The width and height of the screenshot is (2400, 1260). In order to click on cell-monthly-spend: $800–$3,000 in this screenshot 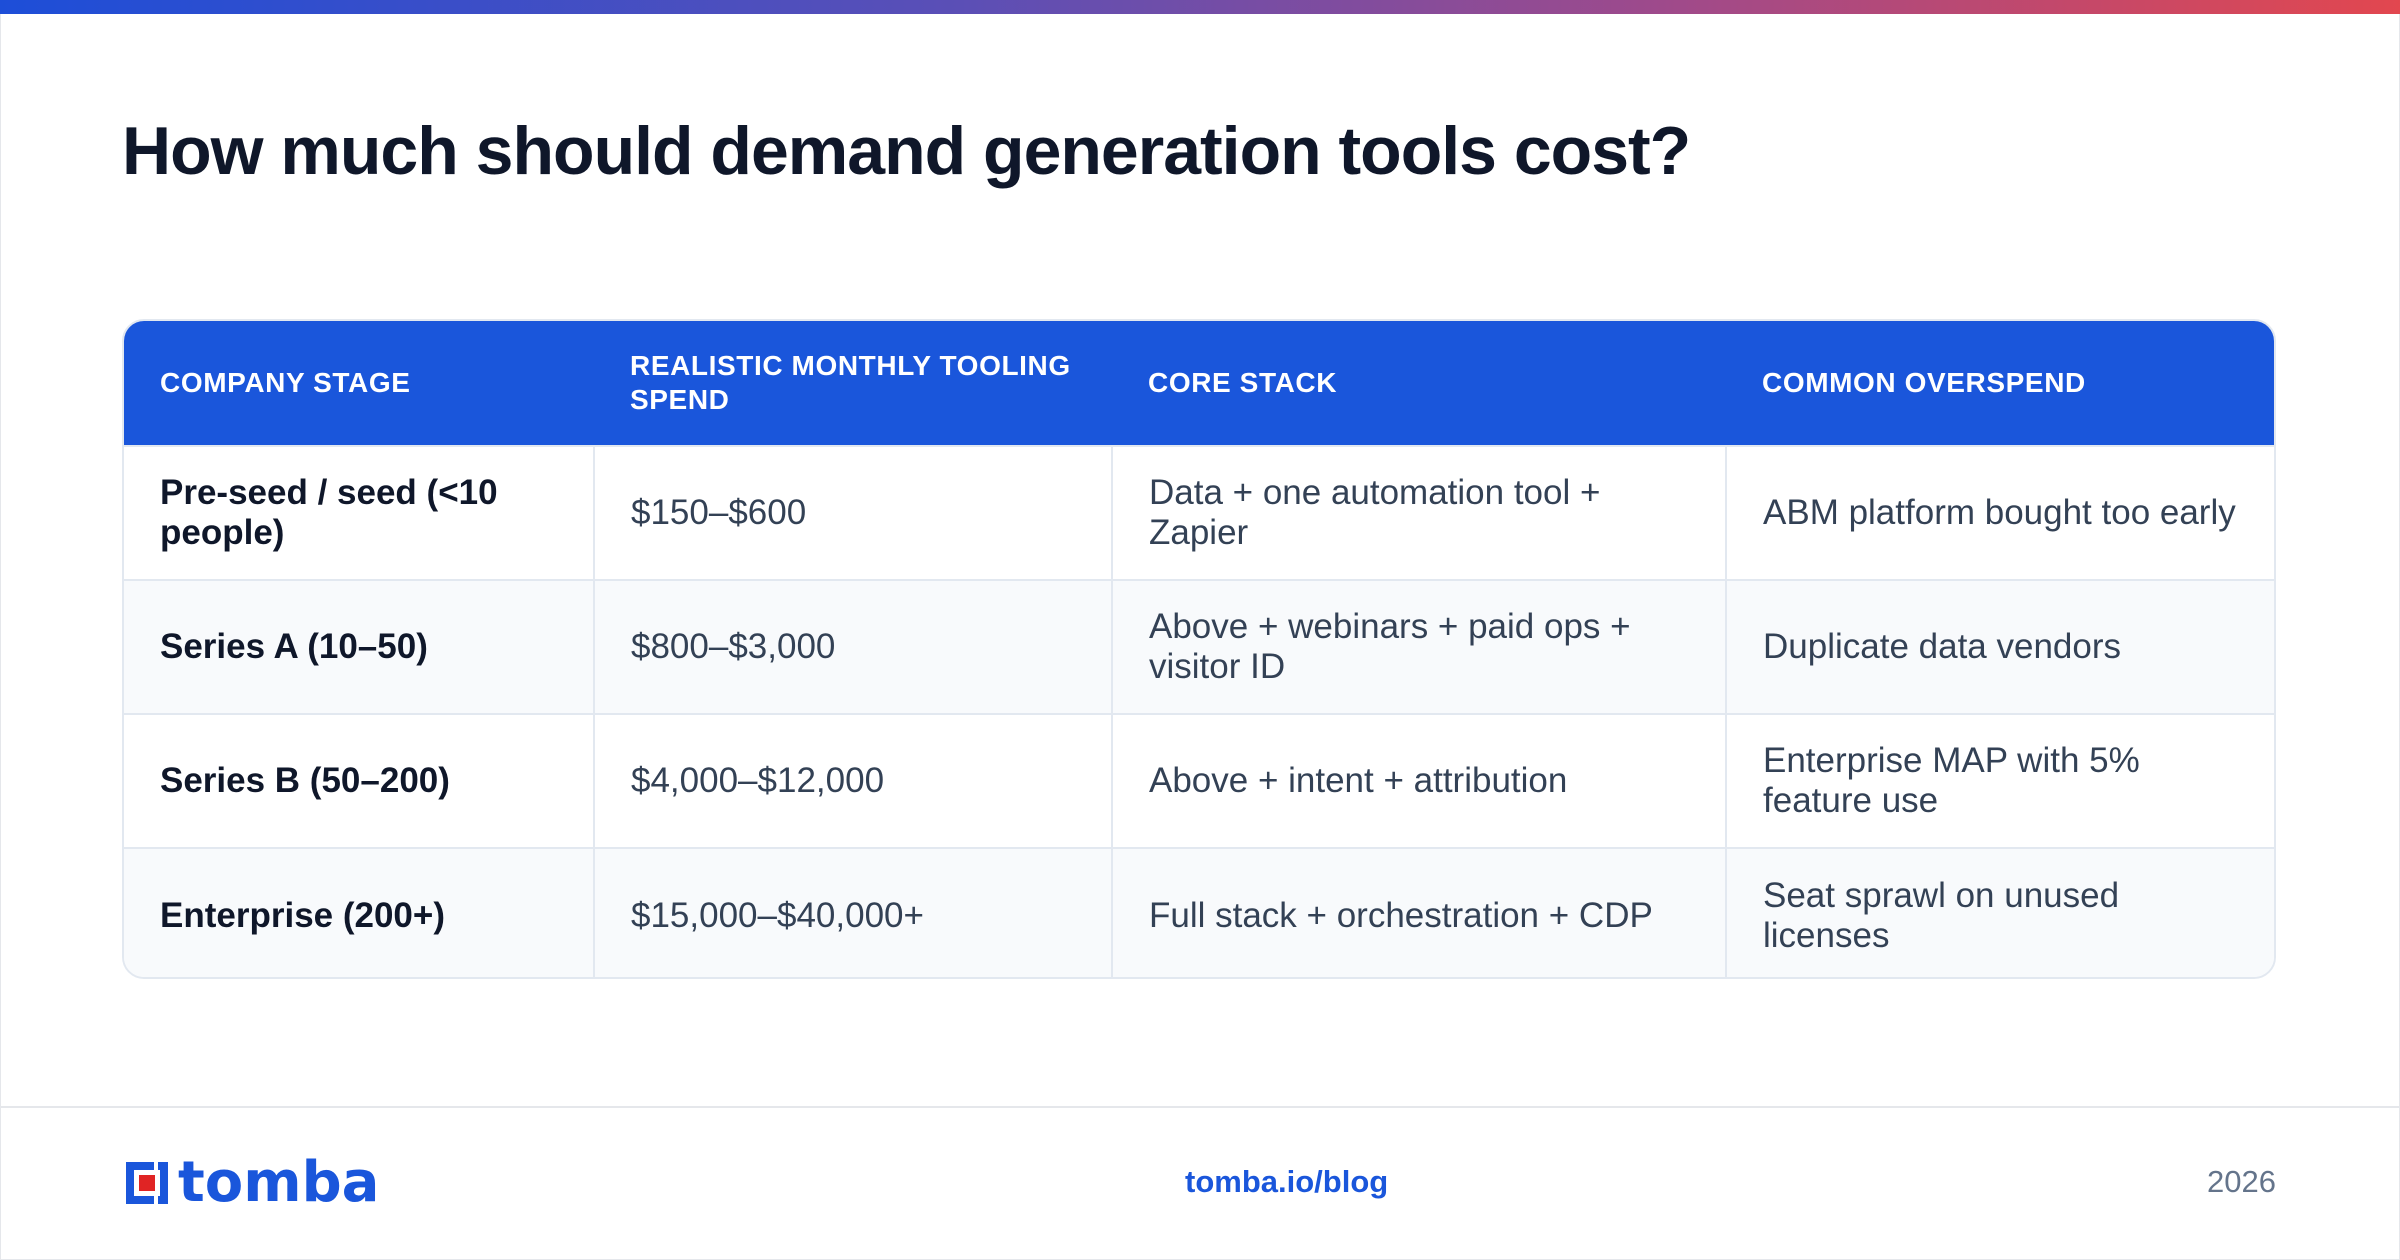, I will do `click(852, 646)`.